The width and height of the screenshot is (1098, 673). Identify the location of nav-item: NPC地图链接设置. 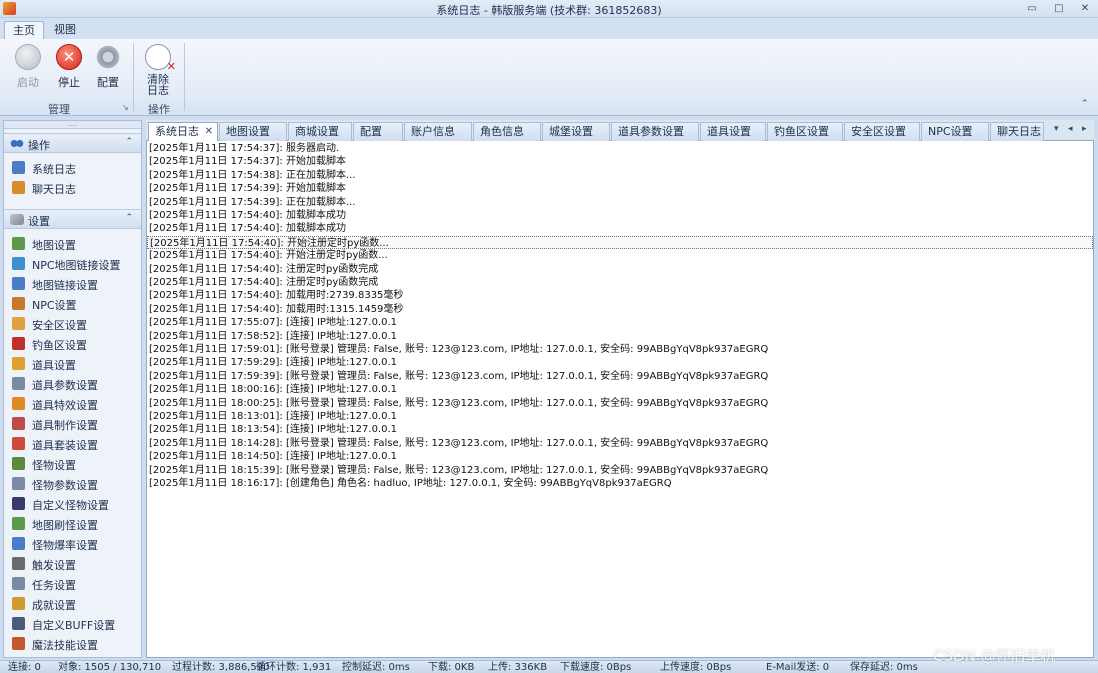
(74, 264).